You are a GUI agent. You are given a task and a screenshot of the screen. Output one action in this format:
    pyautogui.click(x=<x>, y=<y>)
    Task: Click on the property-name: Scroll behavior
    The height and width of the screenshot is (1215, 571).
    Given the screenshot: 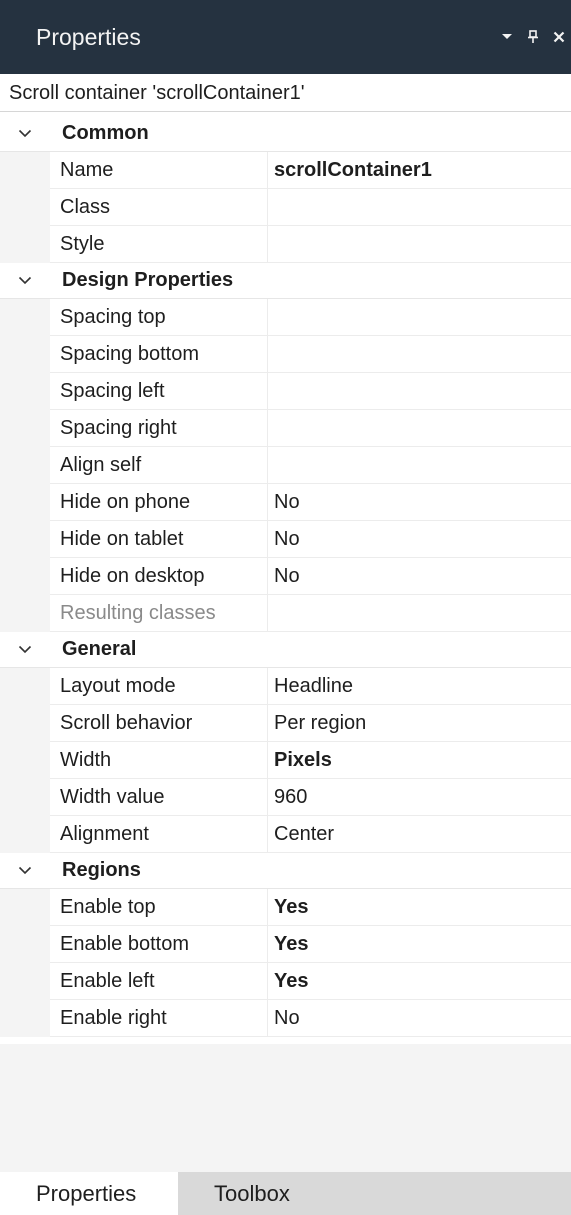 What is the action you would take?
    pyautogui.click(x=159, y=723)
    